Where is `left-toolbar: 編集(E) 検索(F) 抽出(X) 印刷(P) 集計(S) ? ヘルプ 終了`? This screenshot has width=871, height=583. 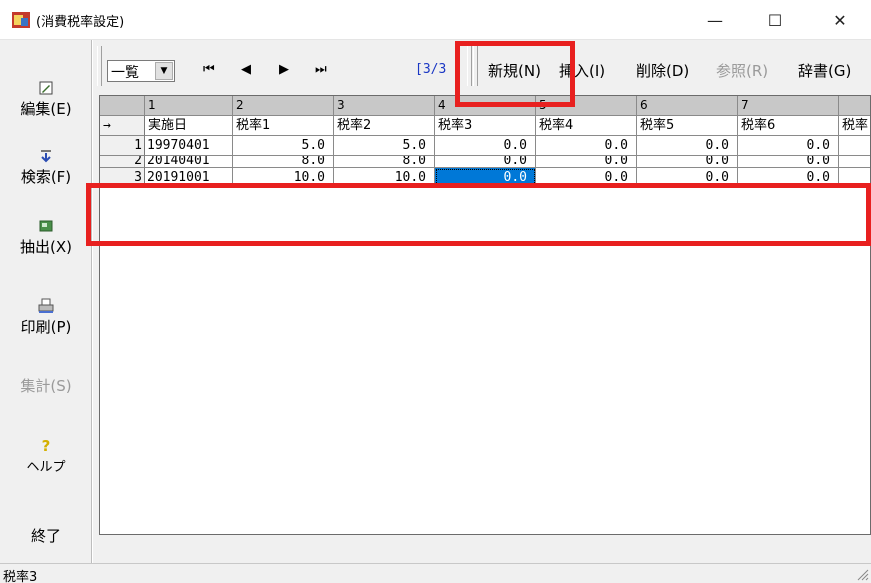
left-toolbar: 編集(E) 検索(F) 抽出(X) 印刷(P) 集計(S) ? ヘルプ 終了 is located at coordinates (46, 301).